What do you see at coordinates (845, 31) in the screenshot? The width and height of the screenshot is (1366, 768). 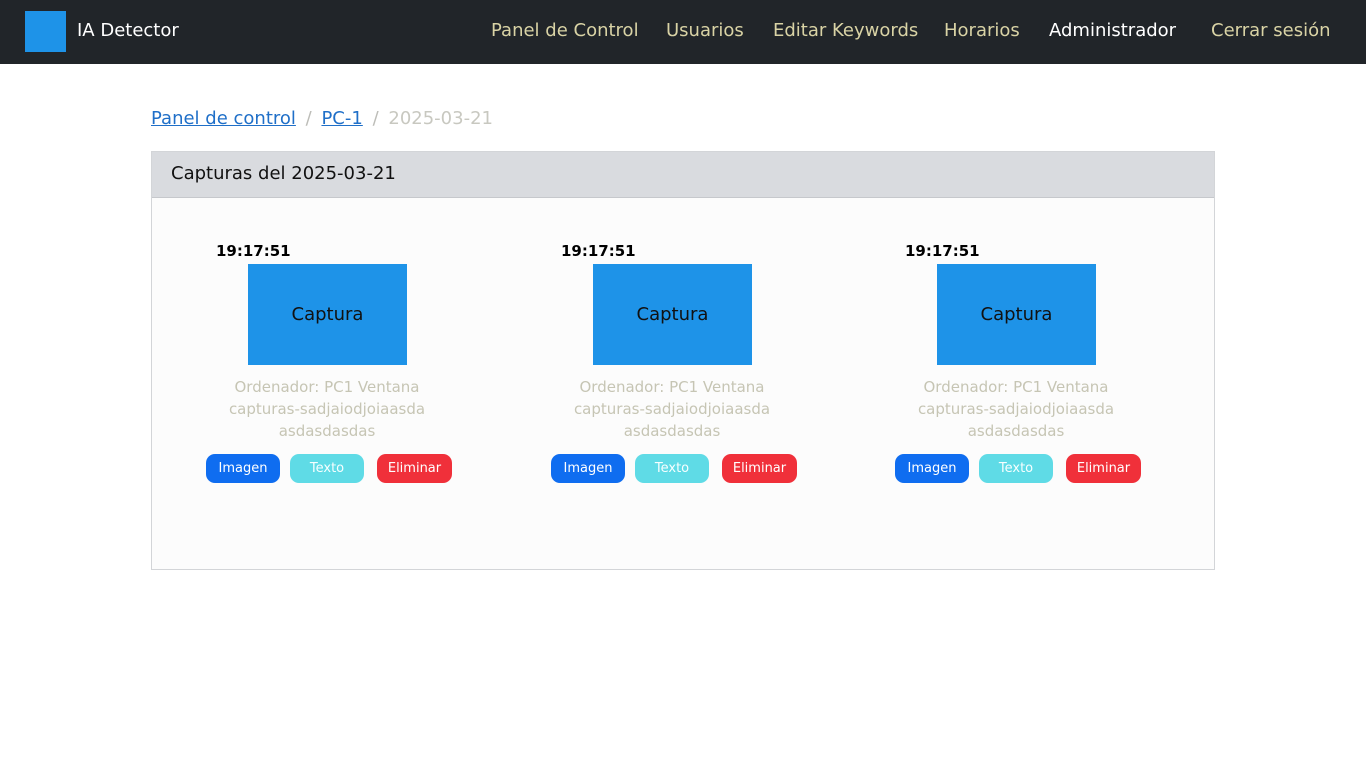 I see `nav-editar-keywords: Editar Keywords` at bounding box center [845, 31].